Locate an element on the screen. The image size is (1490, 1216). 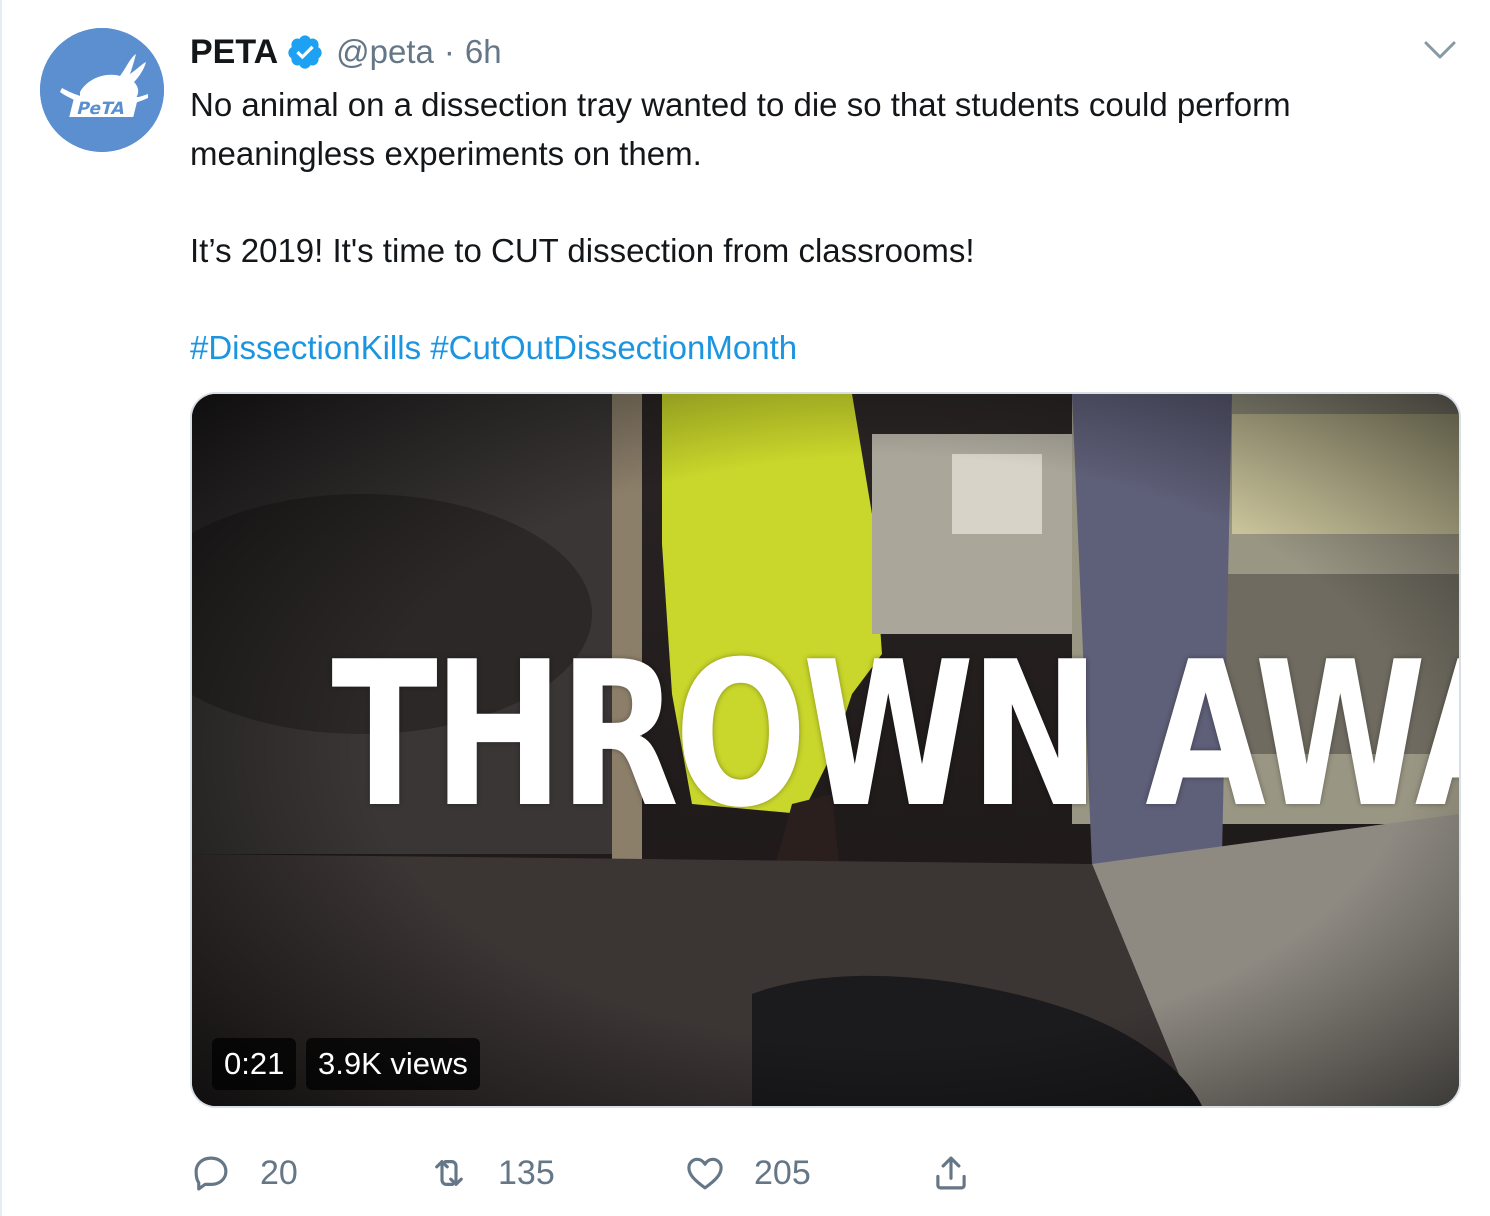
share-icon is located at coordinates (951, 1173).